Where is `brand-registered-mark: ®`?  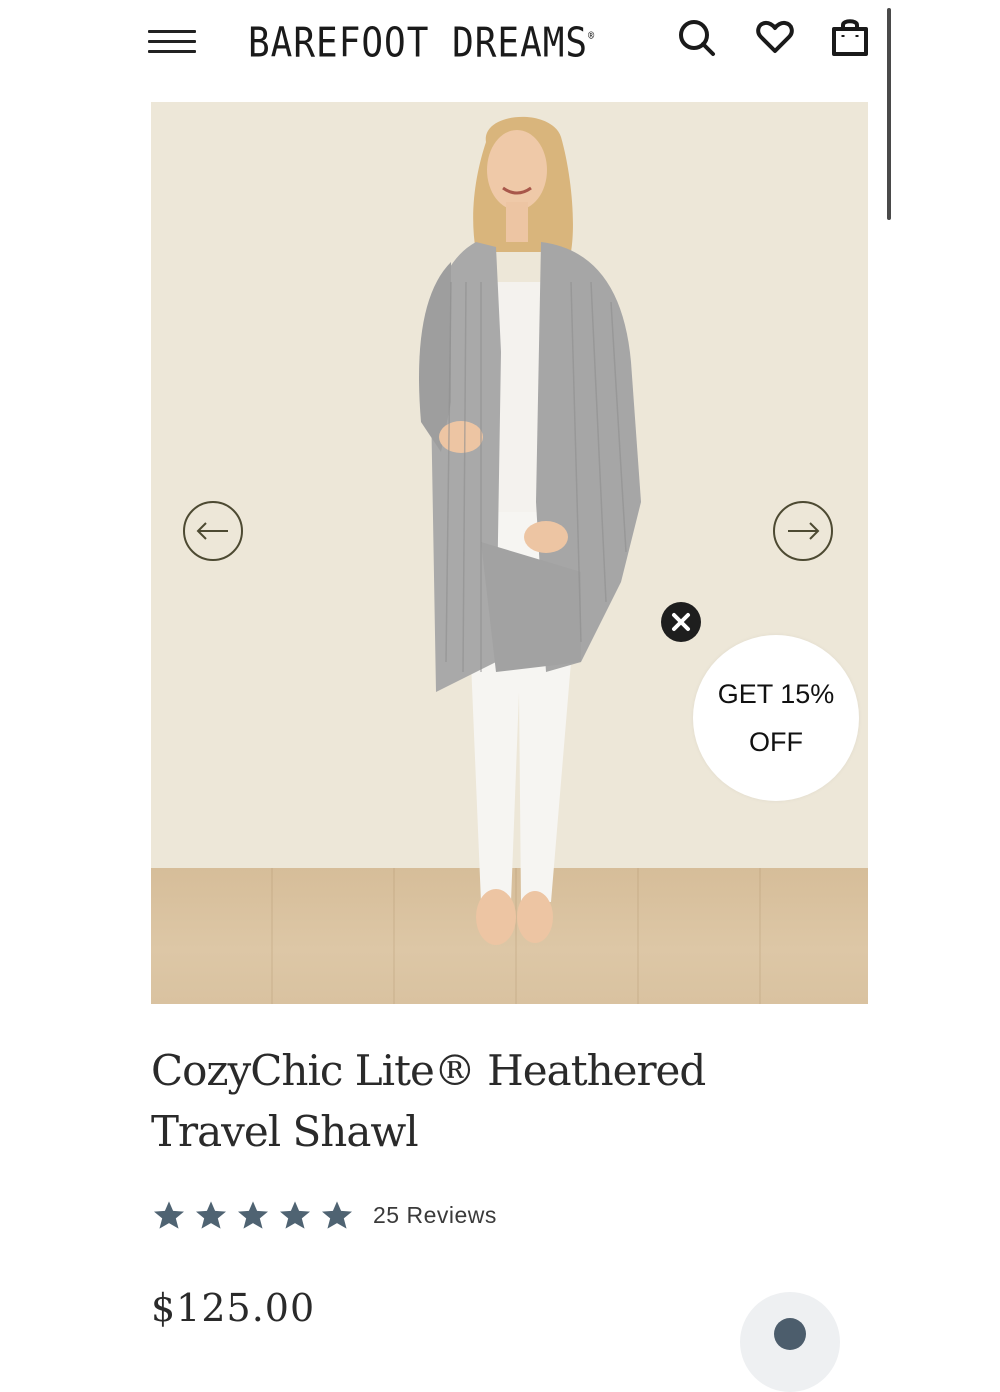 brand-registered-mark: ® is located at coordinates (592, 36).